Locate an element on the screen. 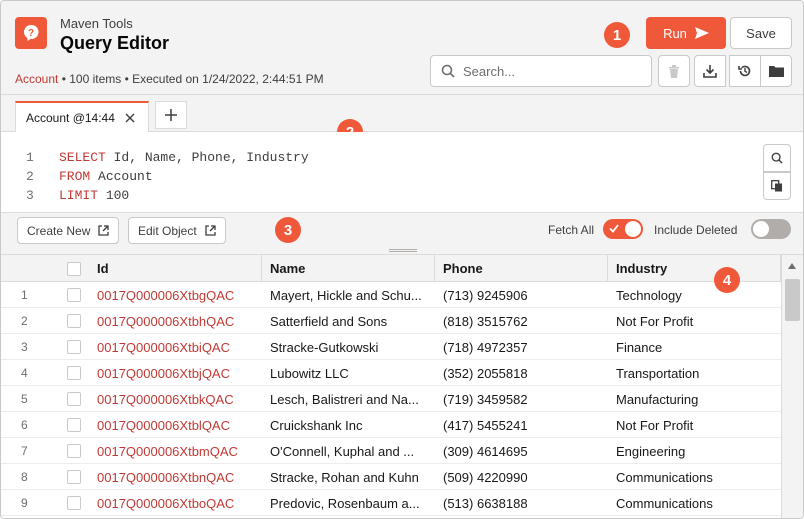 The width and height of the screenshot is (804, 519). industry-cell: Communications is located at coordinates (664, 477).